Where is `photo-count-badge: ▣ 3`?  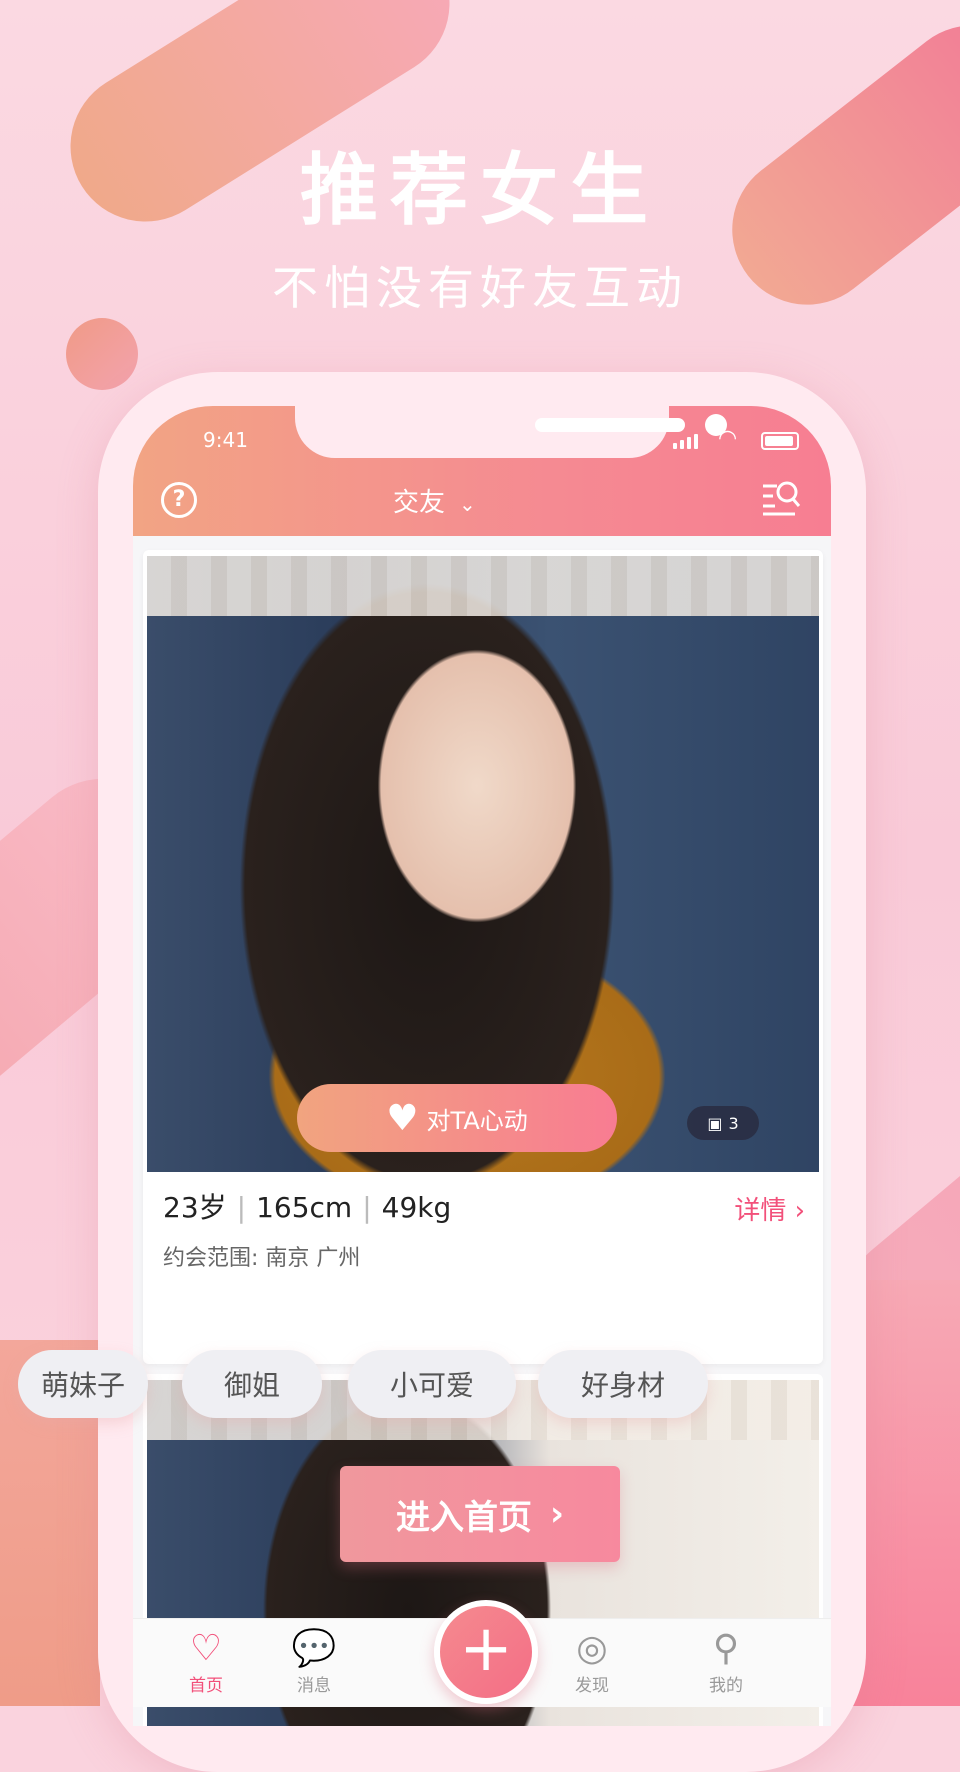 photo-count-badge: ▣ 3 is located at coordinates (723, 1123).